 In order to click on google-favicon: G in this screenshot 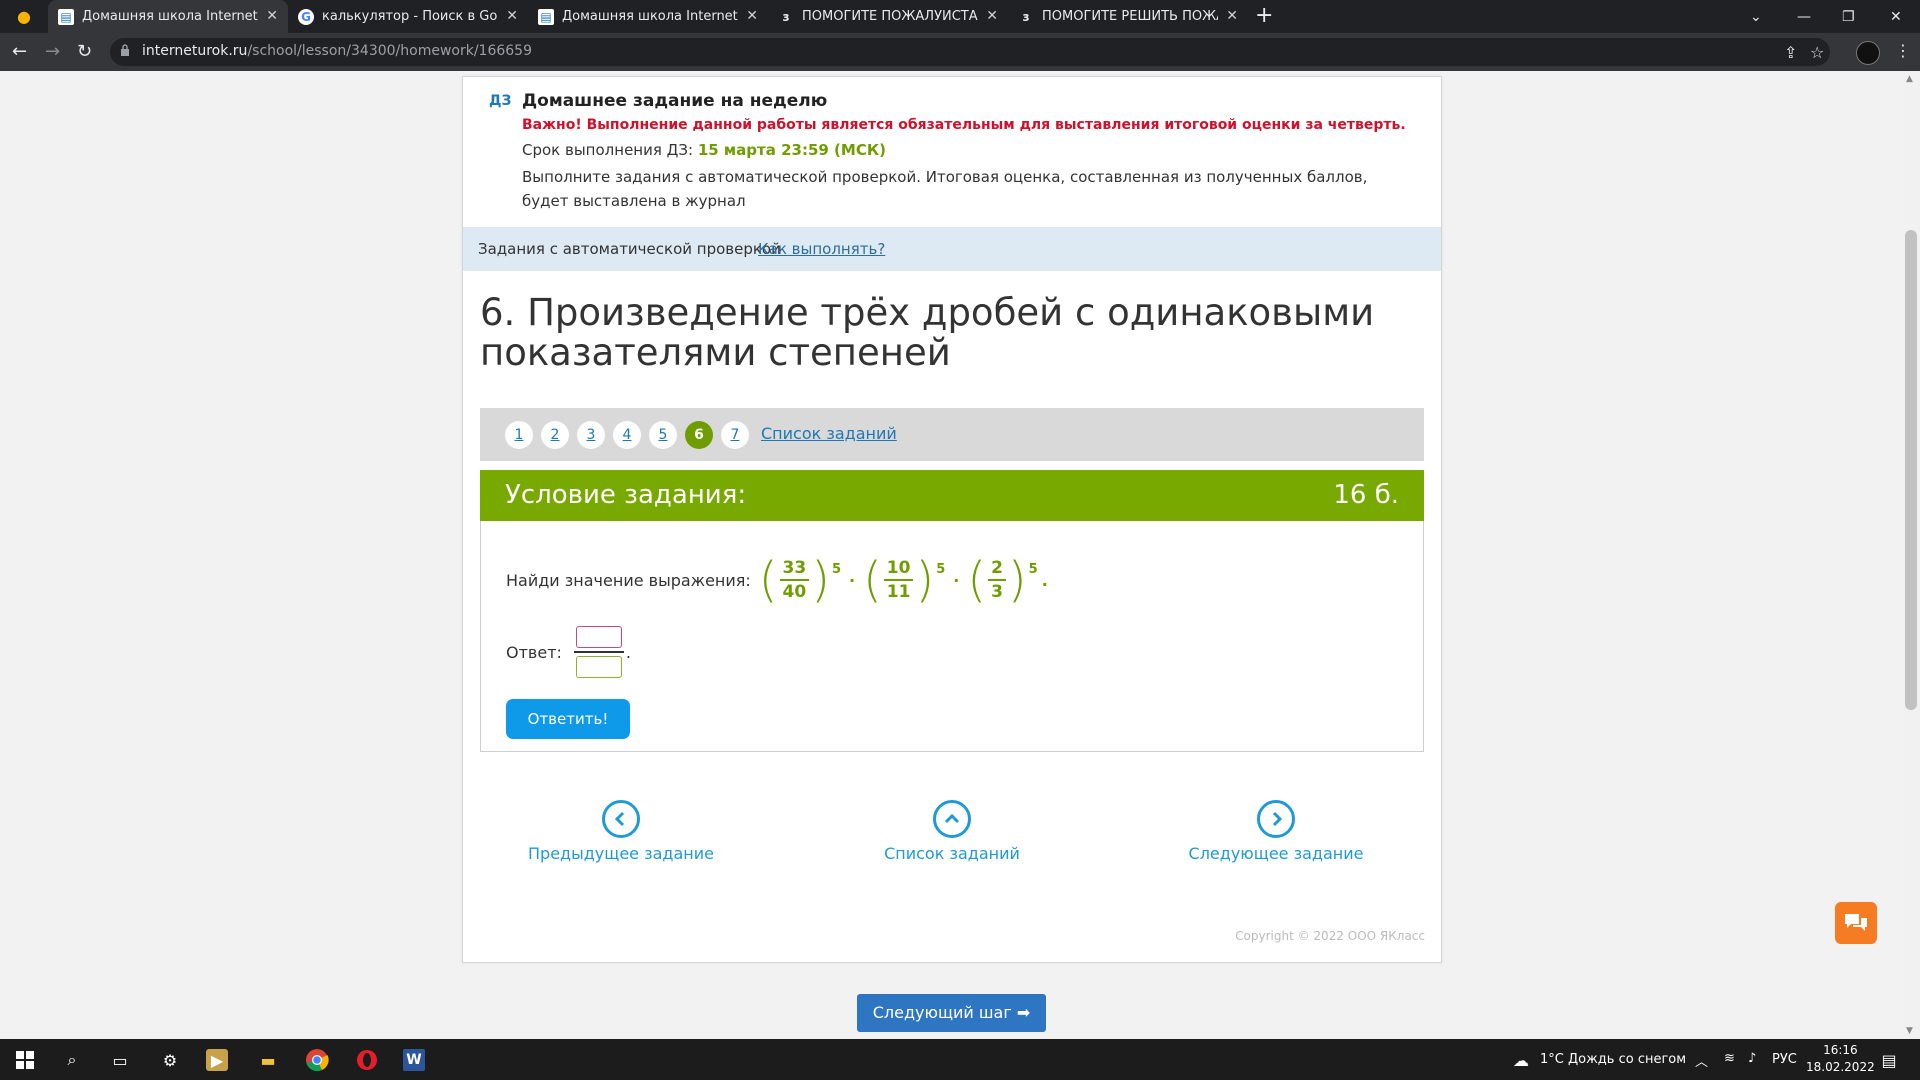, I will do `click(306, 16)`.